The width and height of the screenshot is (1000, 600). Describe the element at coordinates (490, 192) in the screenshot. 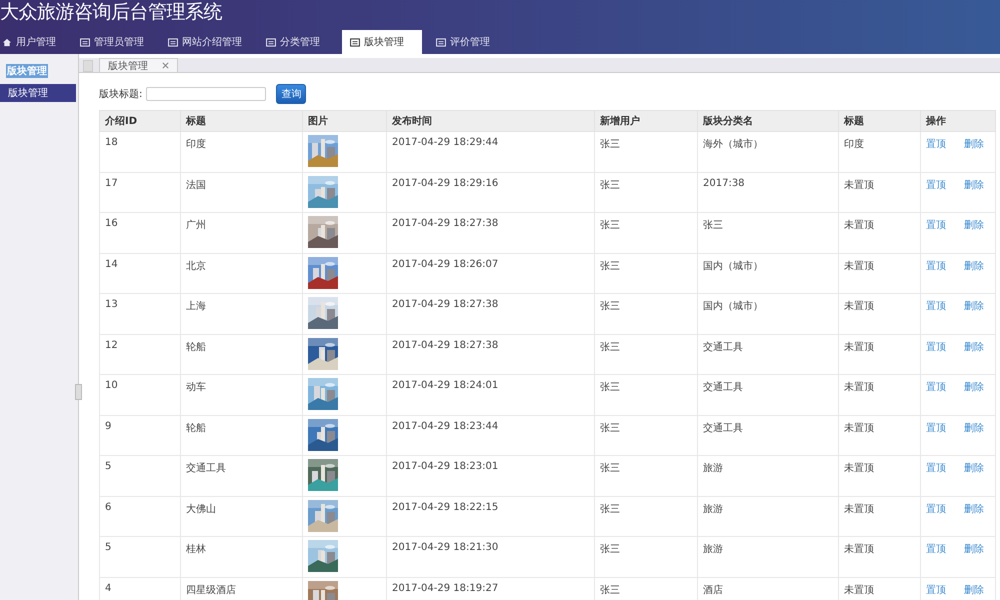

I see `table-cell: 2017-04-29 18:29:16` at that location.